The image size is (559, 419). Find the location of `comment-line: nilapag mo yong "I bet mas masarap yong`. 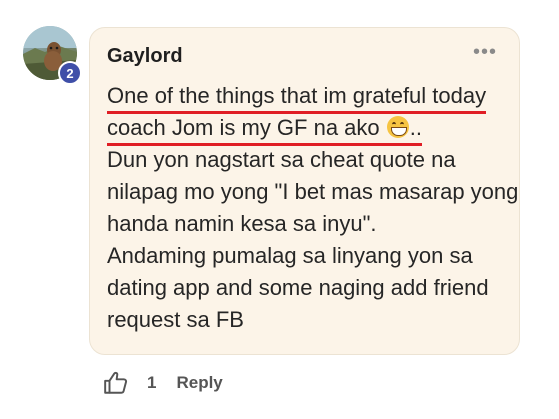

comment-line: nilapag mo yong "I bet mas masarap yong is located at coordinates (313, 191).